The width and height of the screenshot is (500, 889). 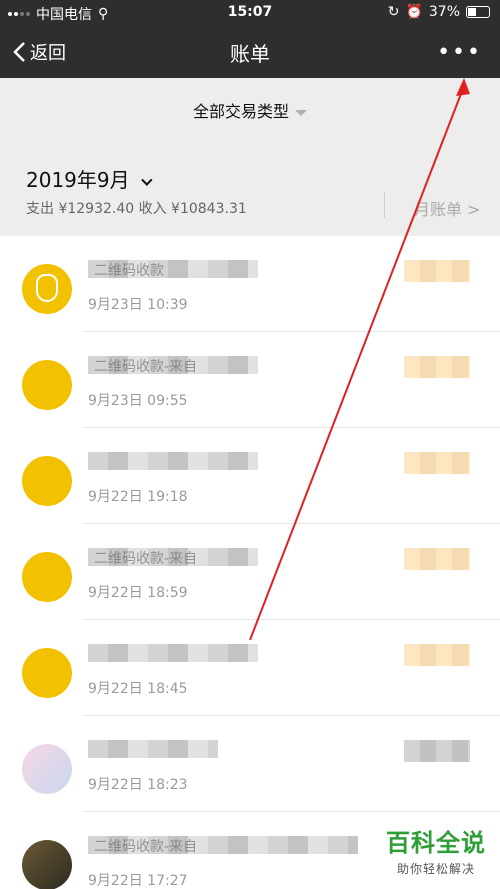 I want to click on transaction-time: 9月22日 18:45, so click(x=138, y=689).